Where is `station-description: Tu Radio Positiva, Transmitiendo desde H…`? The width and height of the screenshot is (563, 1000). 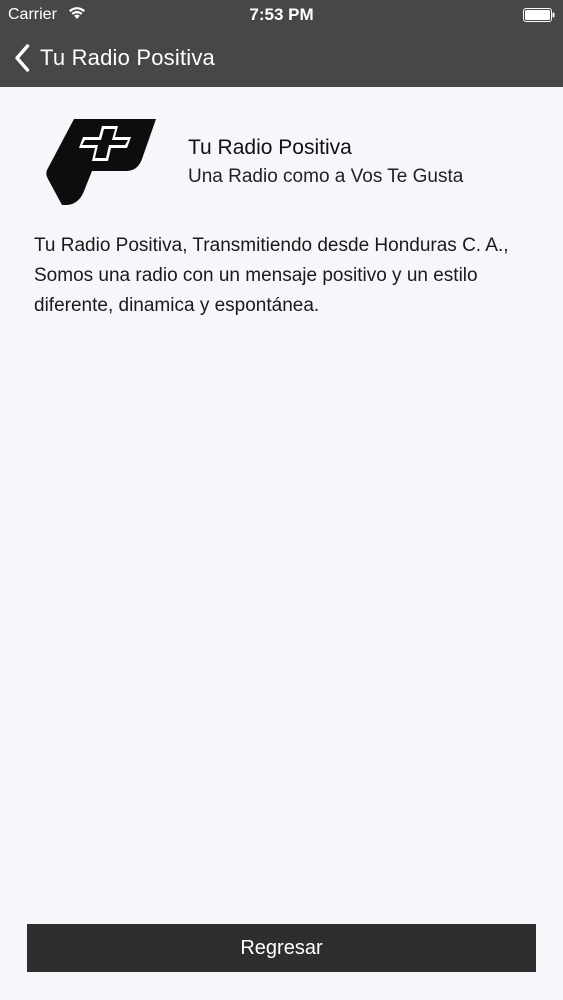
station-description: Tu Radio Positiva, Transmitiendo desde H… is located at coordinates (271, 275).